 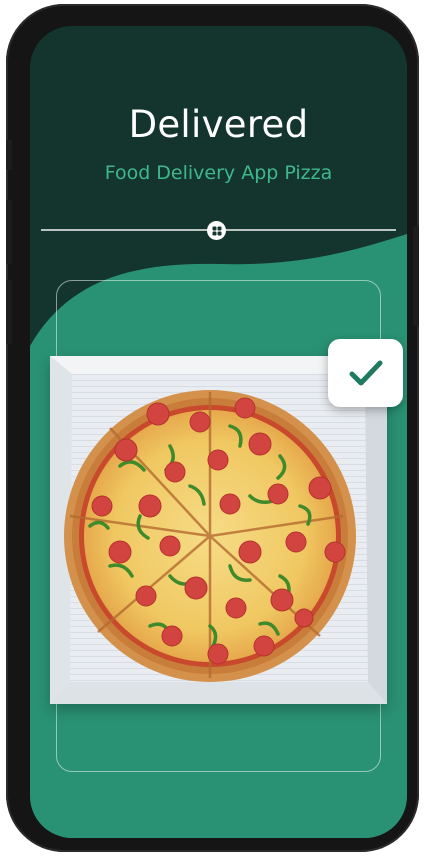 What do you see at coordinates (218, 124) in the screenshot?
I see `page-title: Delivered` at bounding box center [218, 124].